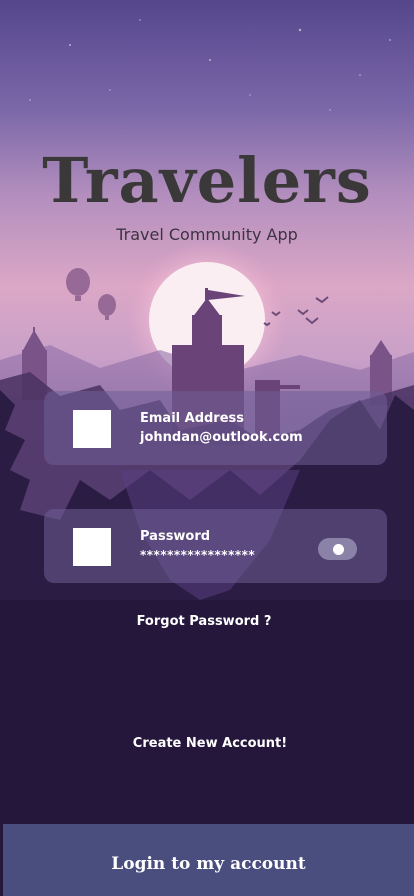 The image size is (414, 896). Describe the element at coordinates (205, 622) in the screenshot. I see `forgot-password-link: Forgot Password ?` at that location.